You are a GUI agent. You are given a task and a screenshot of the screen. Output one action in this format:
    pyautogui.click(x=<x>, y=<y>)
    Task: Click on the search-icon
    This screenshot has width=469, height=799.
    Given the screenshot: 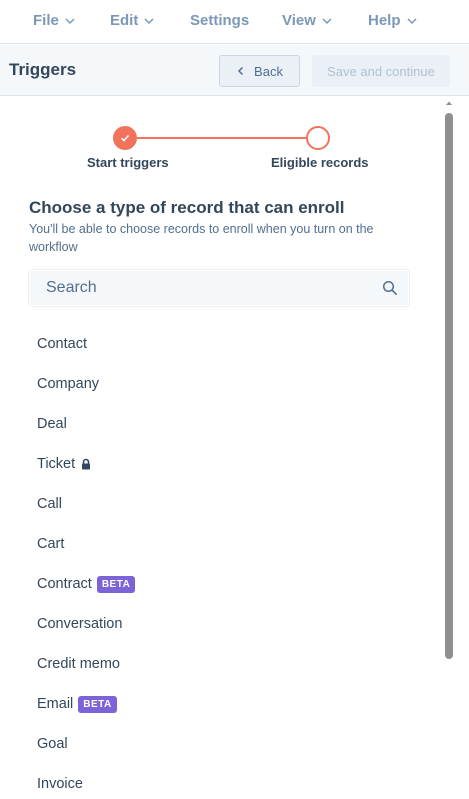 What is the action you would take?
    pyautogui.click(x=390, y=288)
    